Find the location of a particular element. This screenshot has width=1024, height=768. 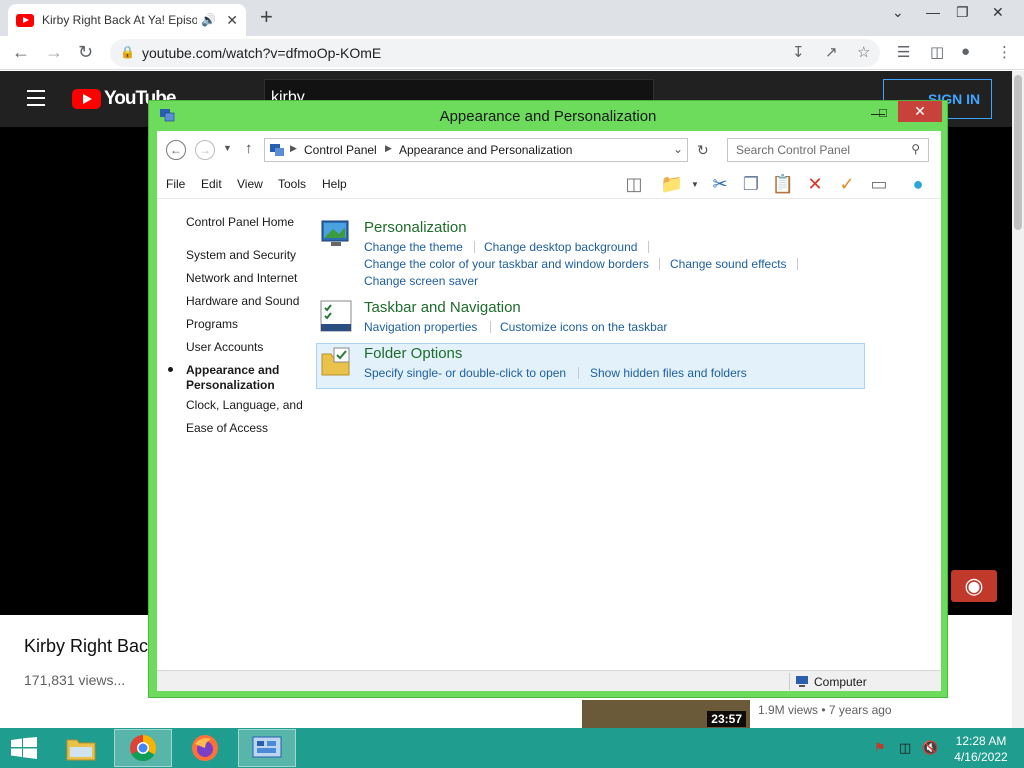

address-bar: 🔒 youtube.com/watch?v=dfmoOp-KOmE ↧ ↗ ☆ is located at coordinates (495, 53).